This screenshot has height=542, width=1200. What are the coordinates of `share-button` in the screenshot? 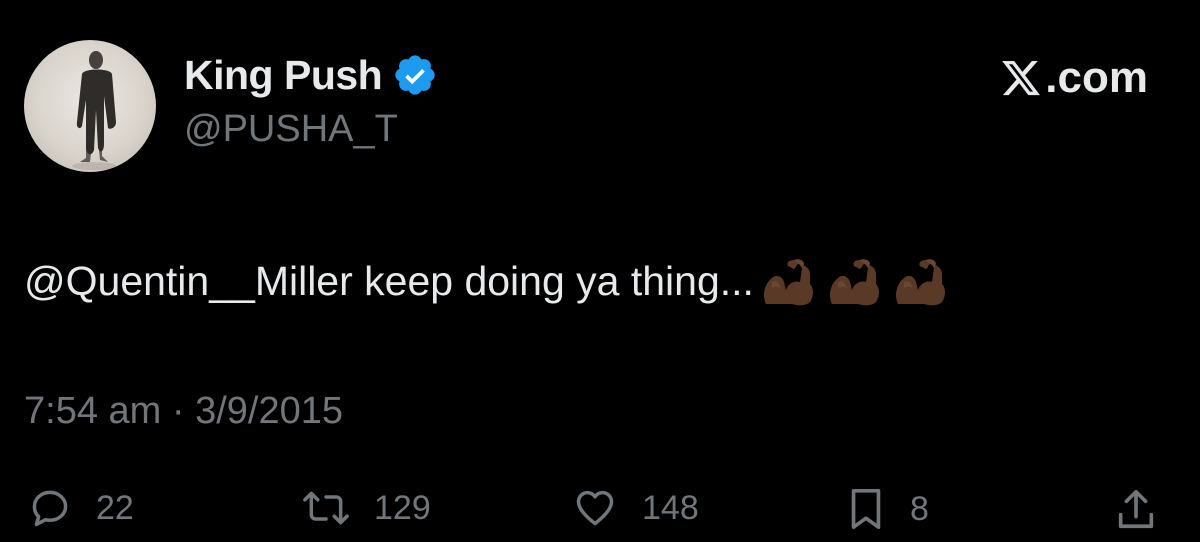 It's located at (1136, 509).